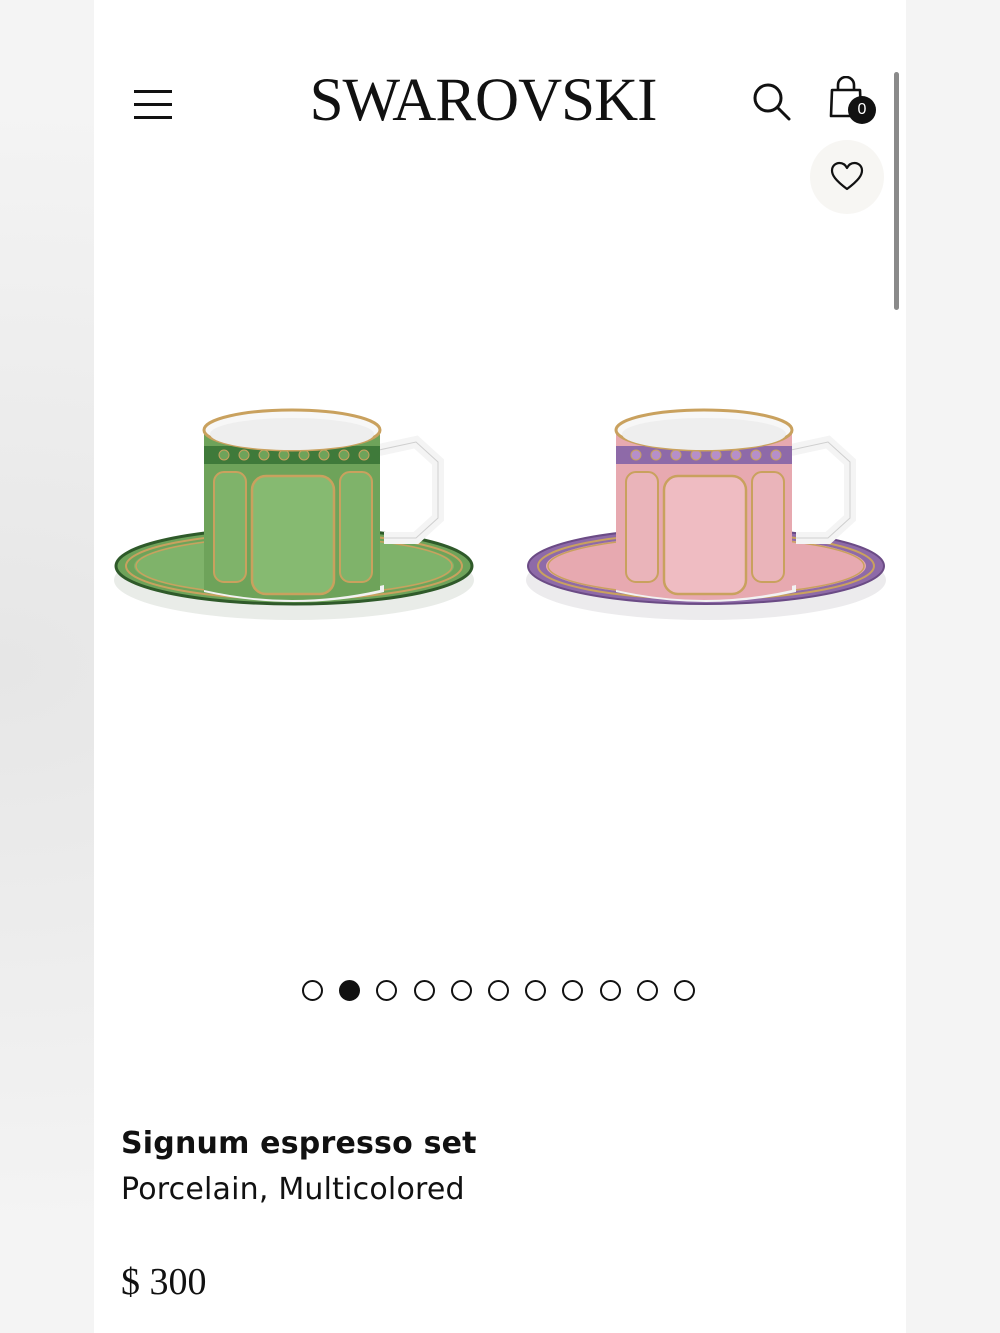 The width and height of the screenshot is (1000, 1333). I want to click on shopping-bag-button: 0, so click(854, 101).